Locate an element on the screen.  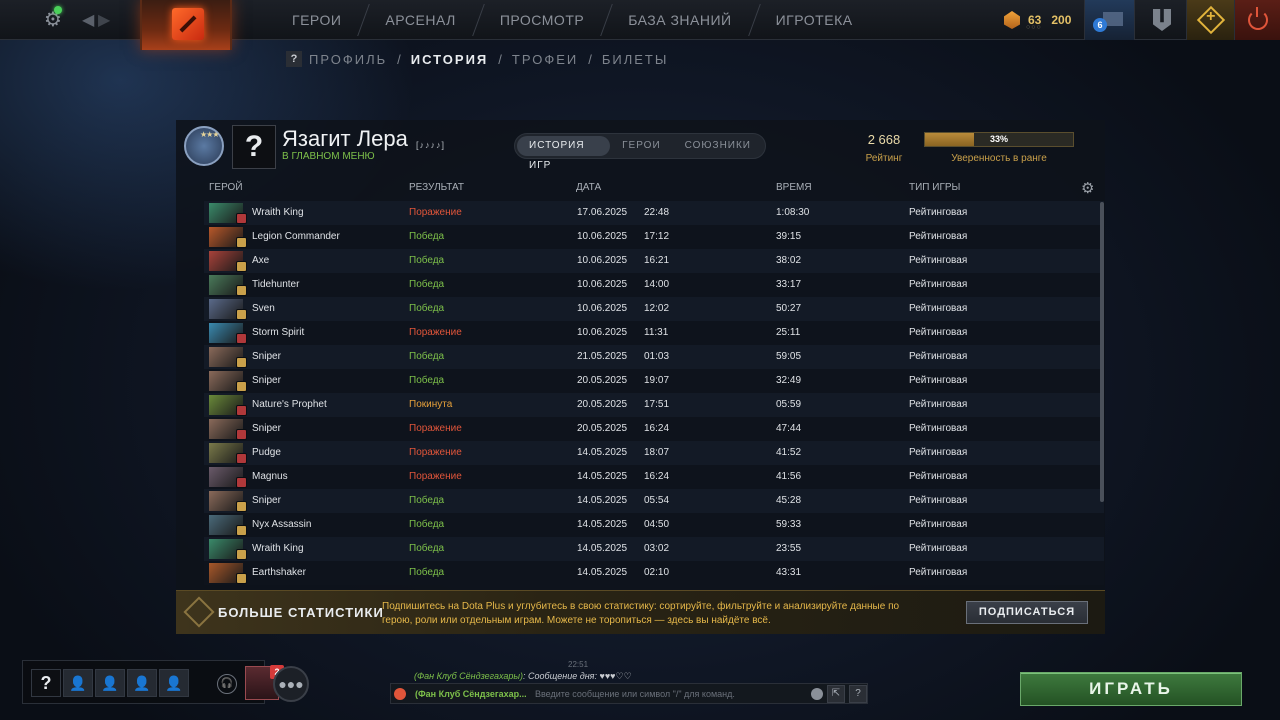
match-time: 17:51 is located at coordinates (657, 404).